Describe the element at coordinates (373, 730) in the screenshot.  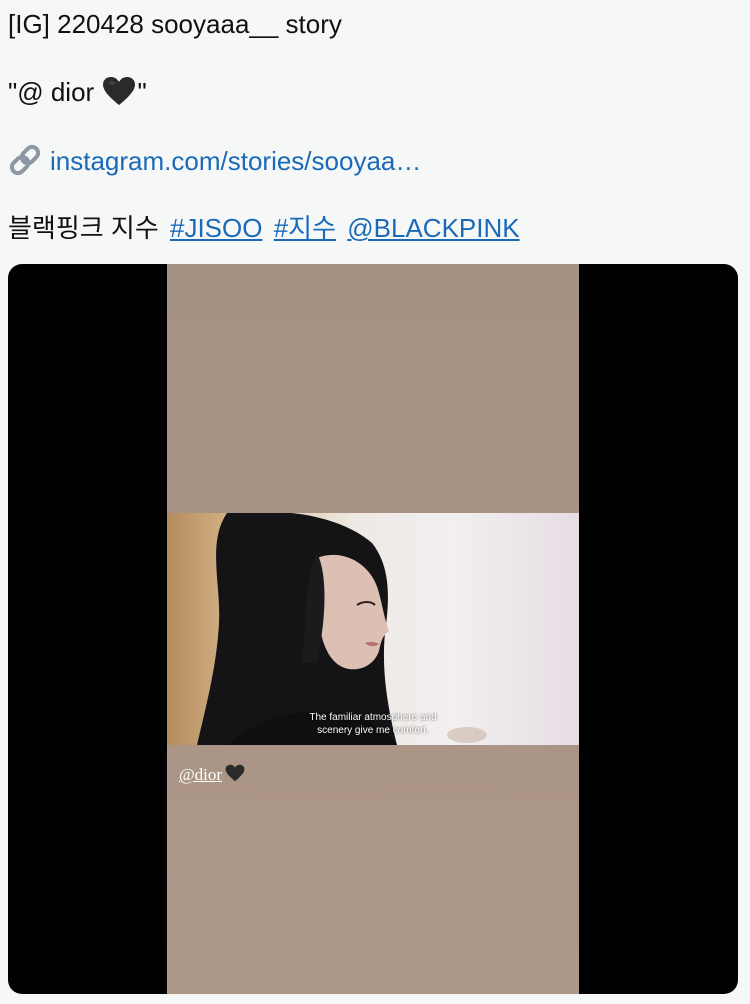
I see `subtitle-line-2: scenery give me comfort.` at that location.